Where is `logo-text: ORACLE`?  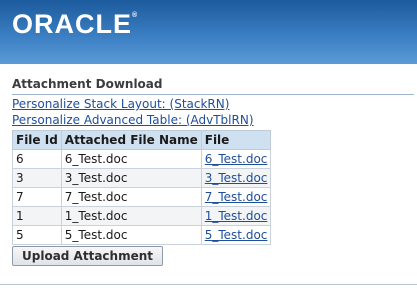
logo-text: ORACLE is located at coordinates (72, 24).